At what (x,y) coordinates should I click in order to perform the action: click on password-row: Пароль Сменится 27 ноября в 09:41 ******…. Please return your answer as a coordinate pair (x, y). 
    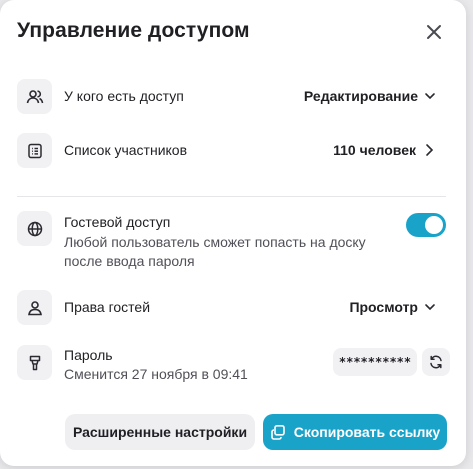
    Looking at the image, I should click on (233, 365).